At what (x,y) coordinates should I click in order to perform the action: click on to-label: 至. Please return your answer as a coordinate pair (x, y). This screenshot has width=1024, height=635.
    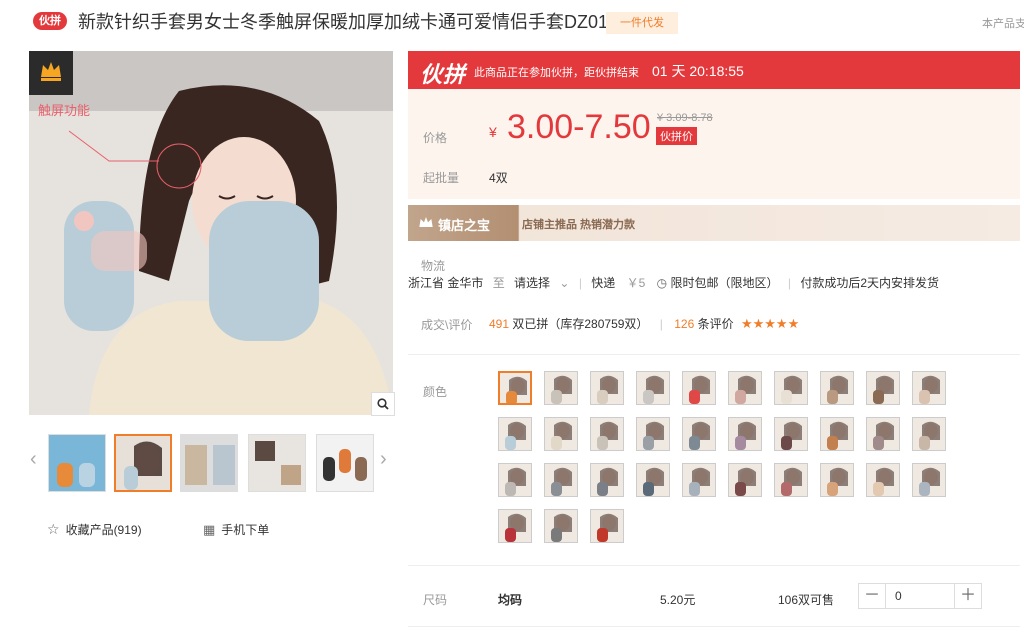
    Looking at the image, I should click on (498, 283).